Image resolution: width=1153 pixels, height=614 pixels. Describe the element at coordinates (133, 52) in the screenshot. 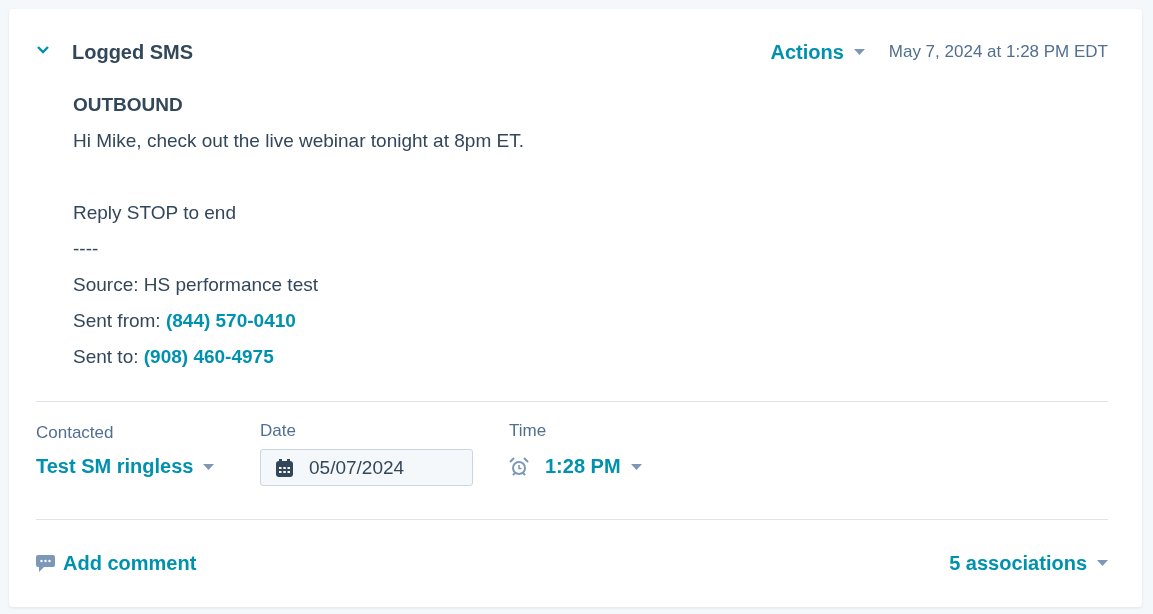

I see `activity-title: Logged SMS` at that location.